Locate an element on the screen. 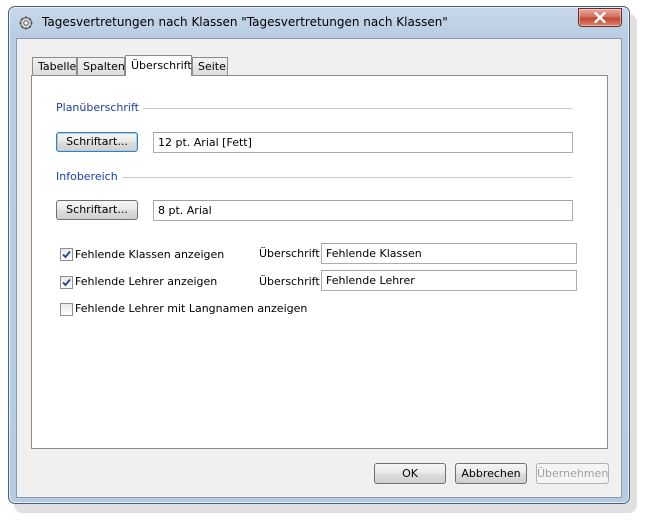  button-label: OK is located at coordinates (410, 473).